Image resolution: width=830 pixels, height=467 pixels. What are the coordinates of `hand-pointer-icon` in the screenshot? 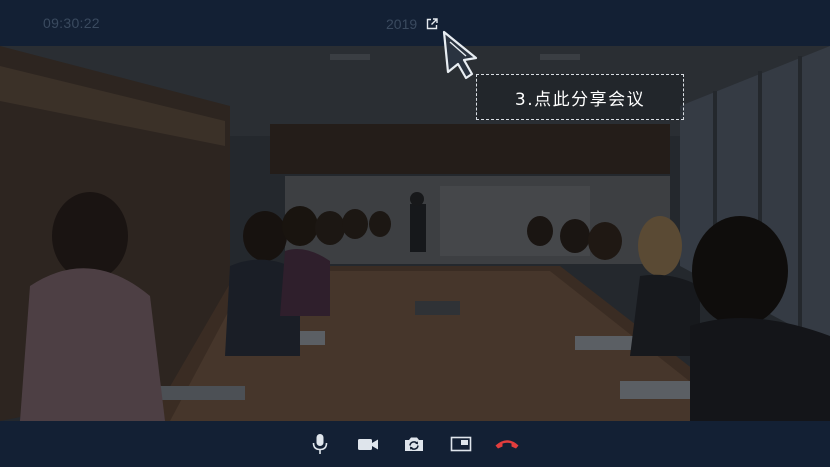 It's located at (460, 55).